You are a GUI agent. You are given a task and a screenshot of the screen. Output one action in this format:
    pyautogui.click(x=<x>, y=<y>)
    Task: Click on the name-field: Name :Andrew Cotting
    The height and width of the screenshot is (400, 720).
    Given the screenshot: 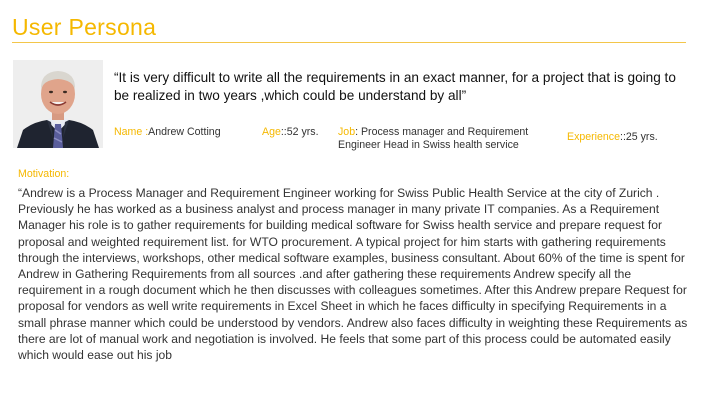 What is the action you would take?
    pyautogui.click(x=167, y=132)
    